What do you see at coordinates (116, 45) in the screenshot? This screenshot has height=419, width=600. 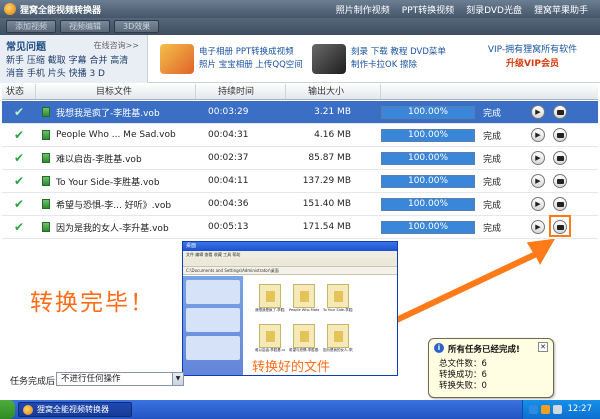 I see `online-consult-link: 在线咨询>>` at bounding box center [116, 45].